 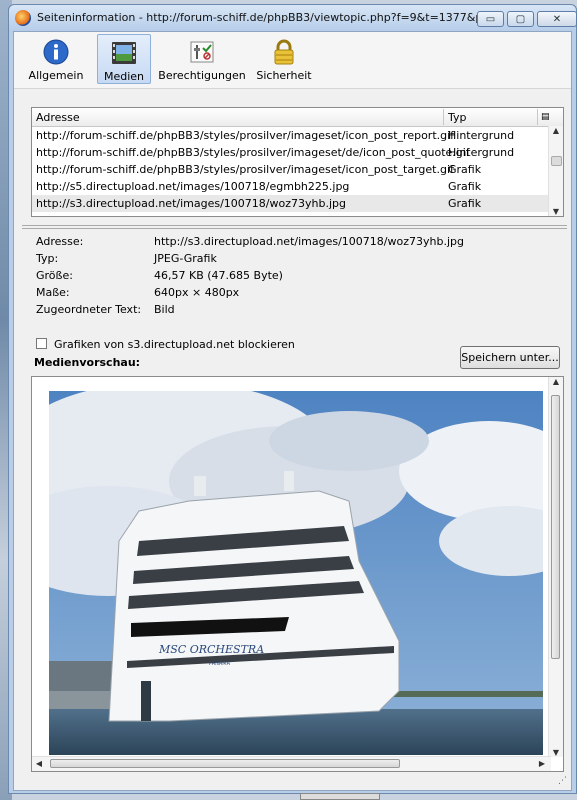 I want to click on preview-vertical-scrollbar: ▲ ▼, so click(x=555, y=567).